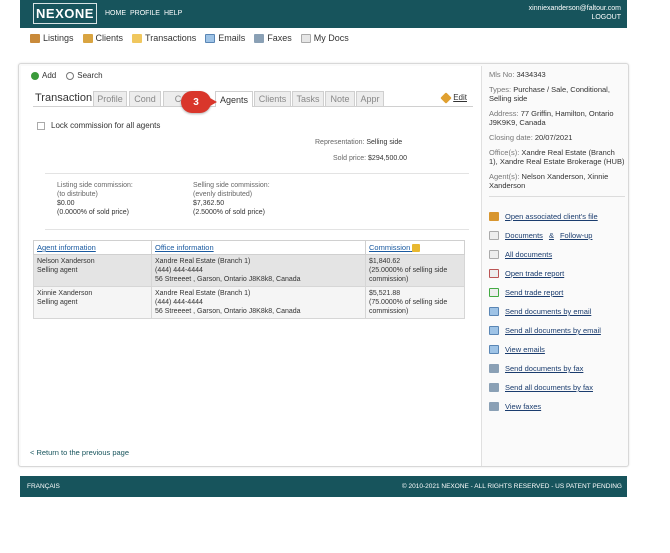  Describe the element at coordinates (340, 98) in the screenshot. I see `tab-note: Note` at that location.